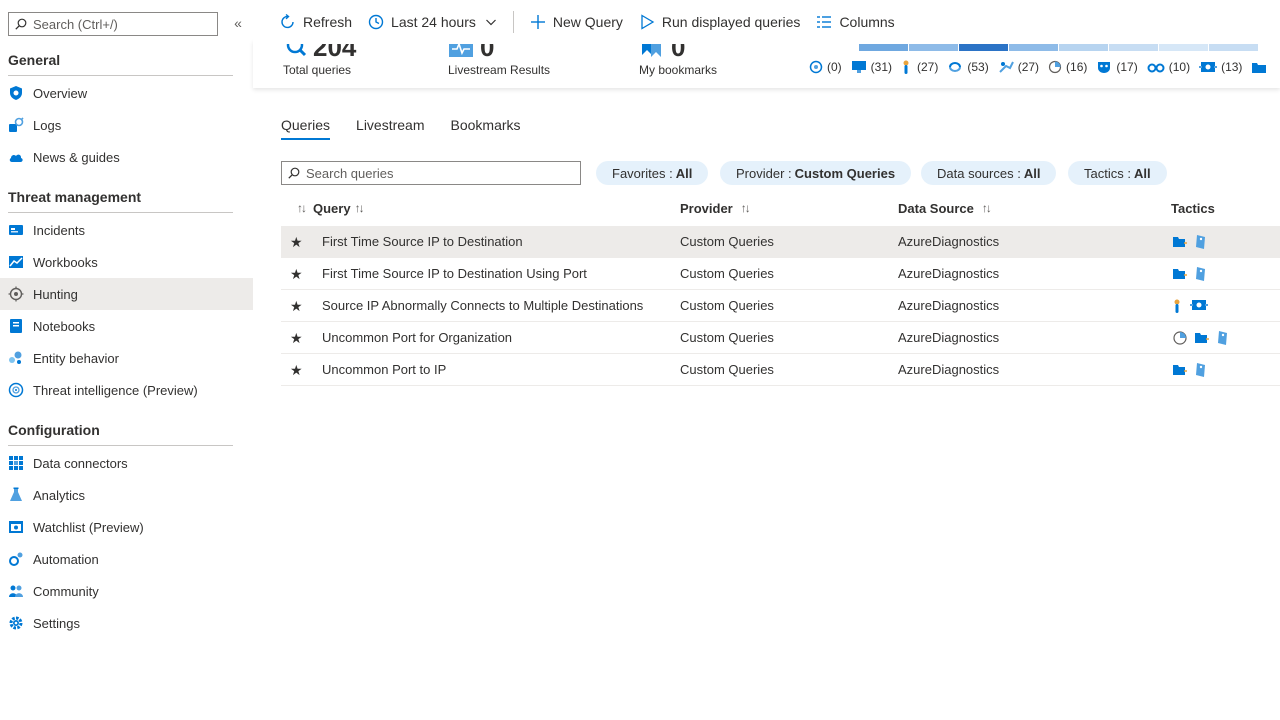  What do you see at coordinates (968, 67) in the screenshot?
I see `tactic-count-item: (53)` at bounding box center [968, 67].